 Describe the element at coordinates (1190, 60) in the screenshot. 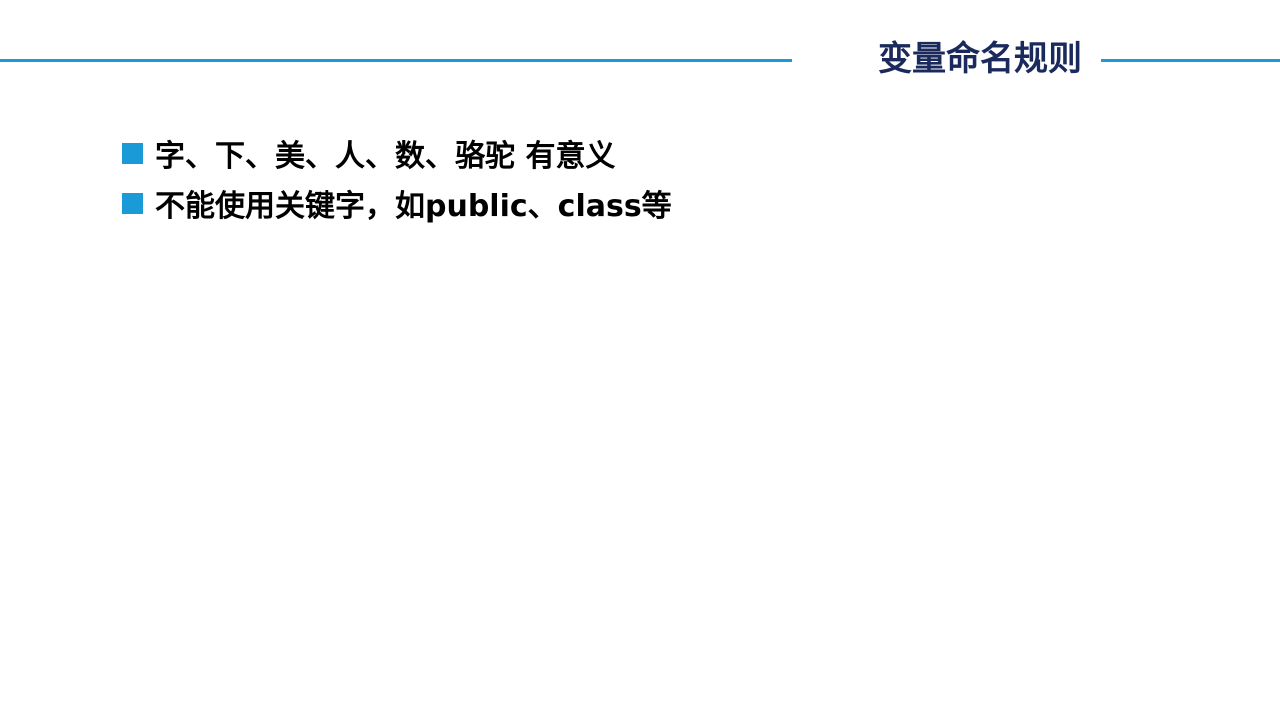

I see `header-rule-right` at that location.